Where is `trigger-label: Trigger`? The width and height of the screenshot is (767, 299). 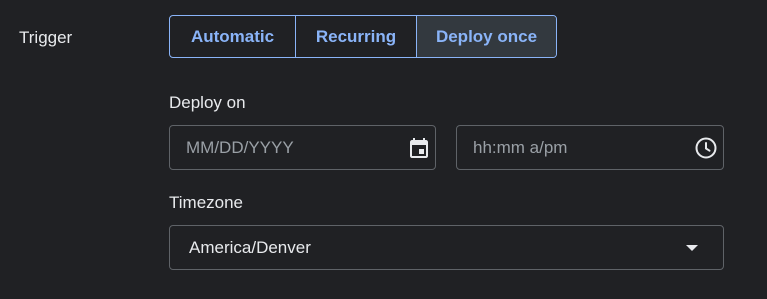 trigger-label: Trigger is located at coordinates (46, 37).